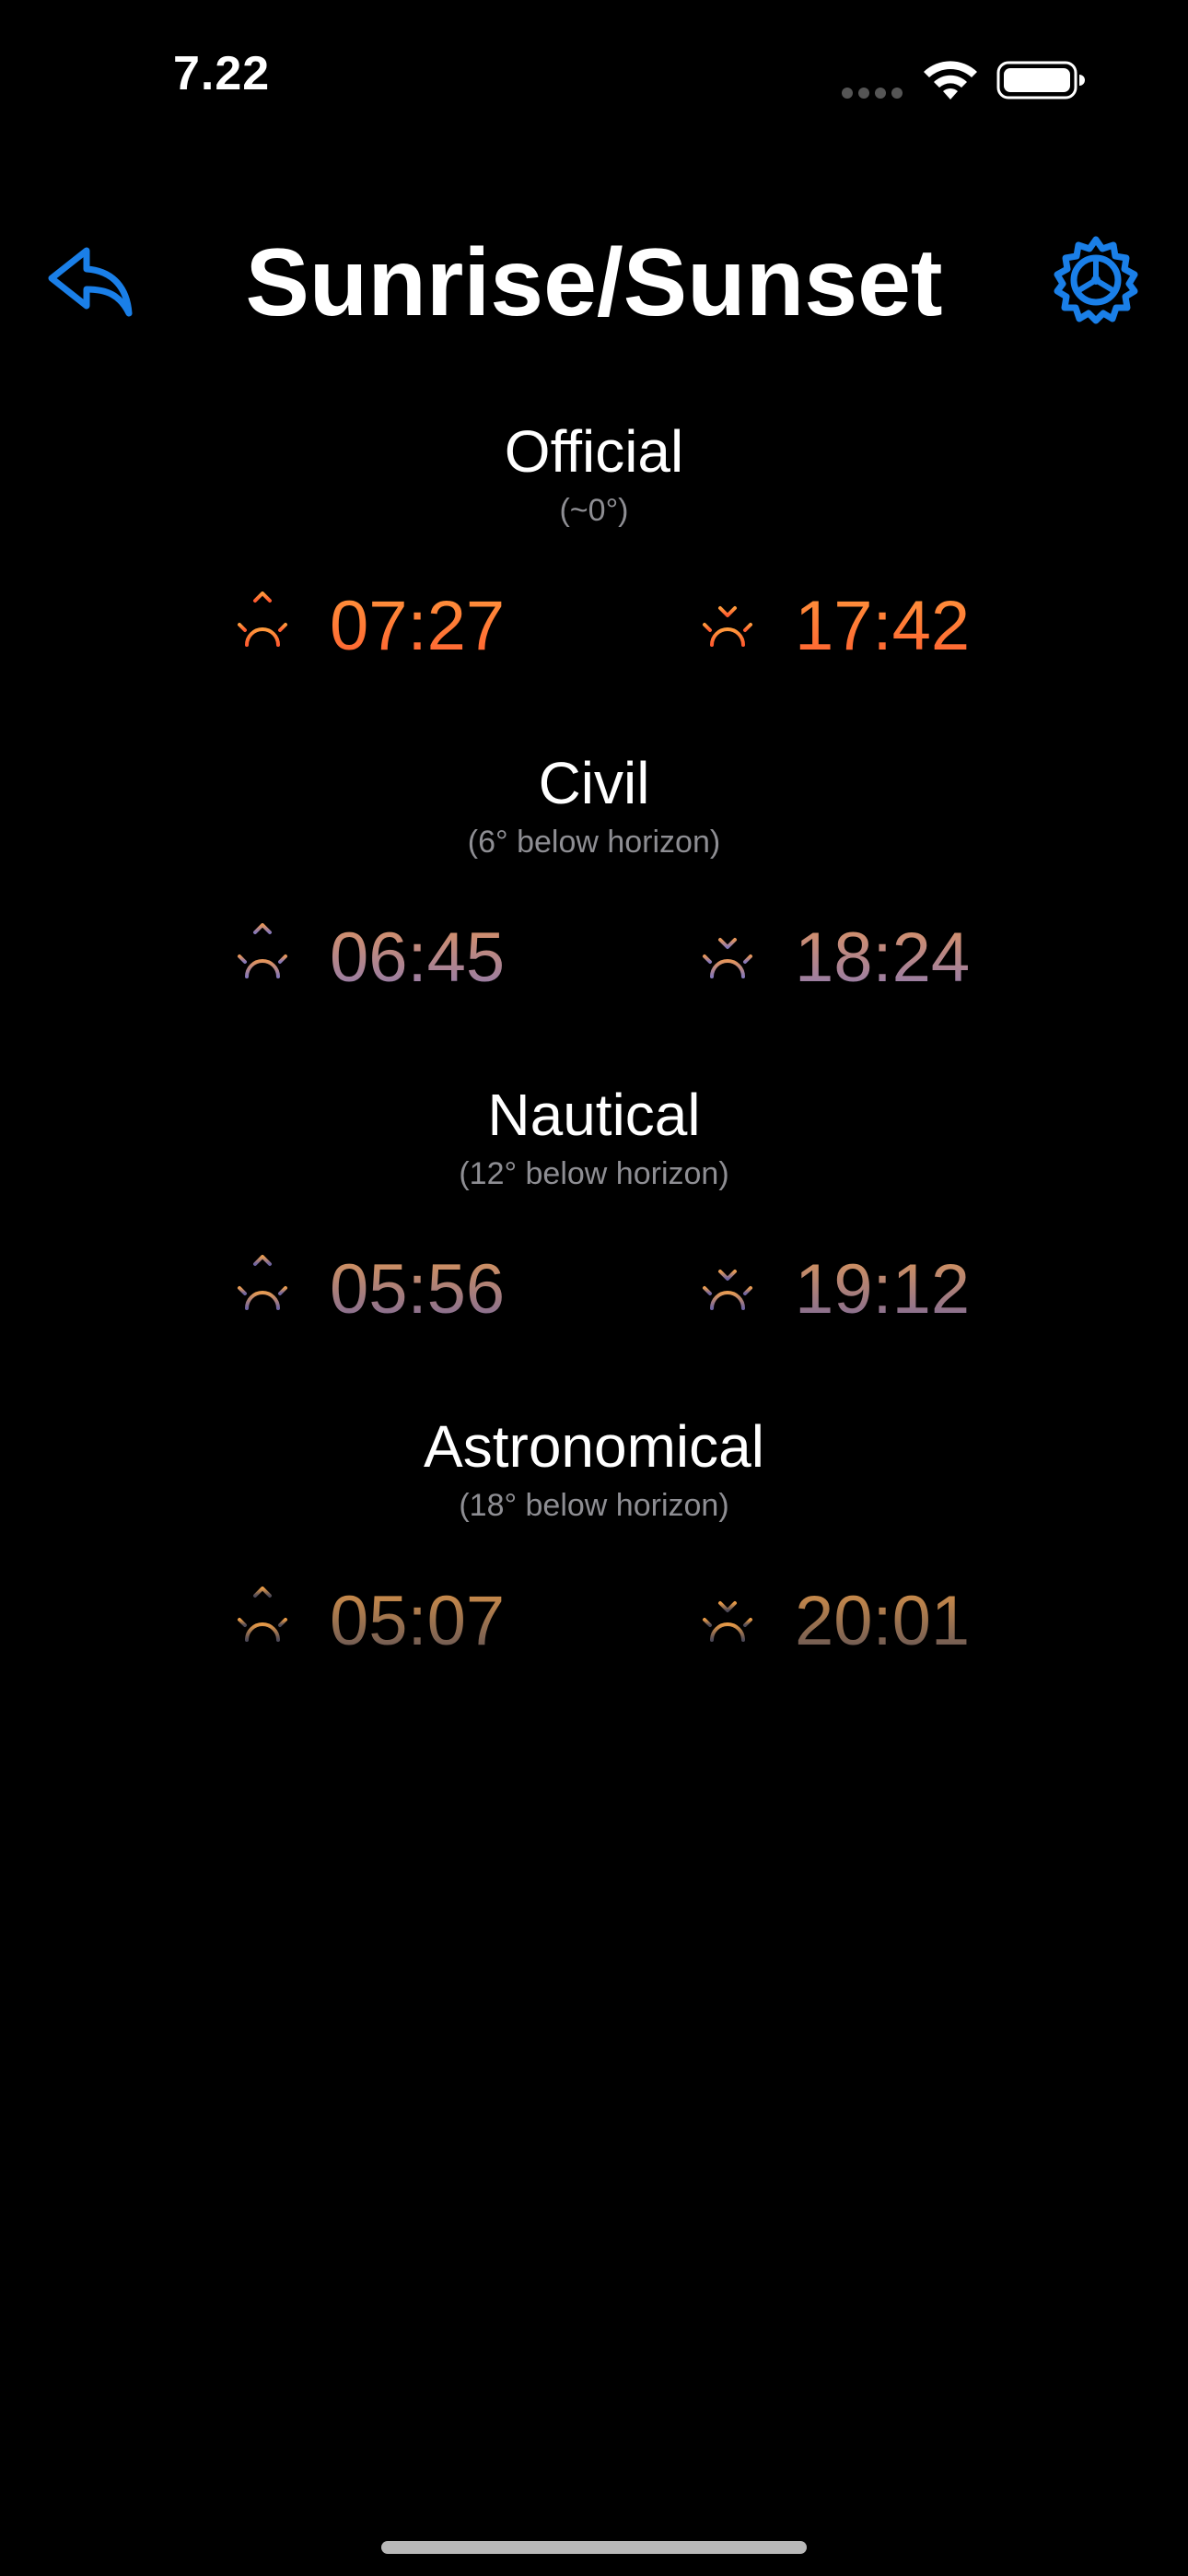 This screenshot has height=2576, width=1188. I want to click on section-civil: Civil (6° below horizon) 06:45 18:24, so click(594, 912).